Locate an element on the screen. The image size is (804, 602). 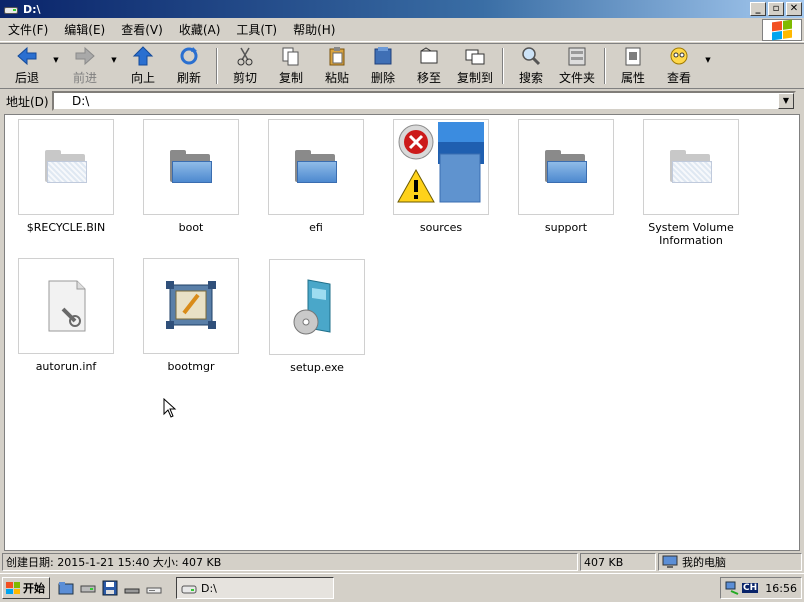
item-label: $RECYCLE.BIN is located at coordinates (66, 227).